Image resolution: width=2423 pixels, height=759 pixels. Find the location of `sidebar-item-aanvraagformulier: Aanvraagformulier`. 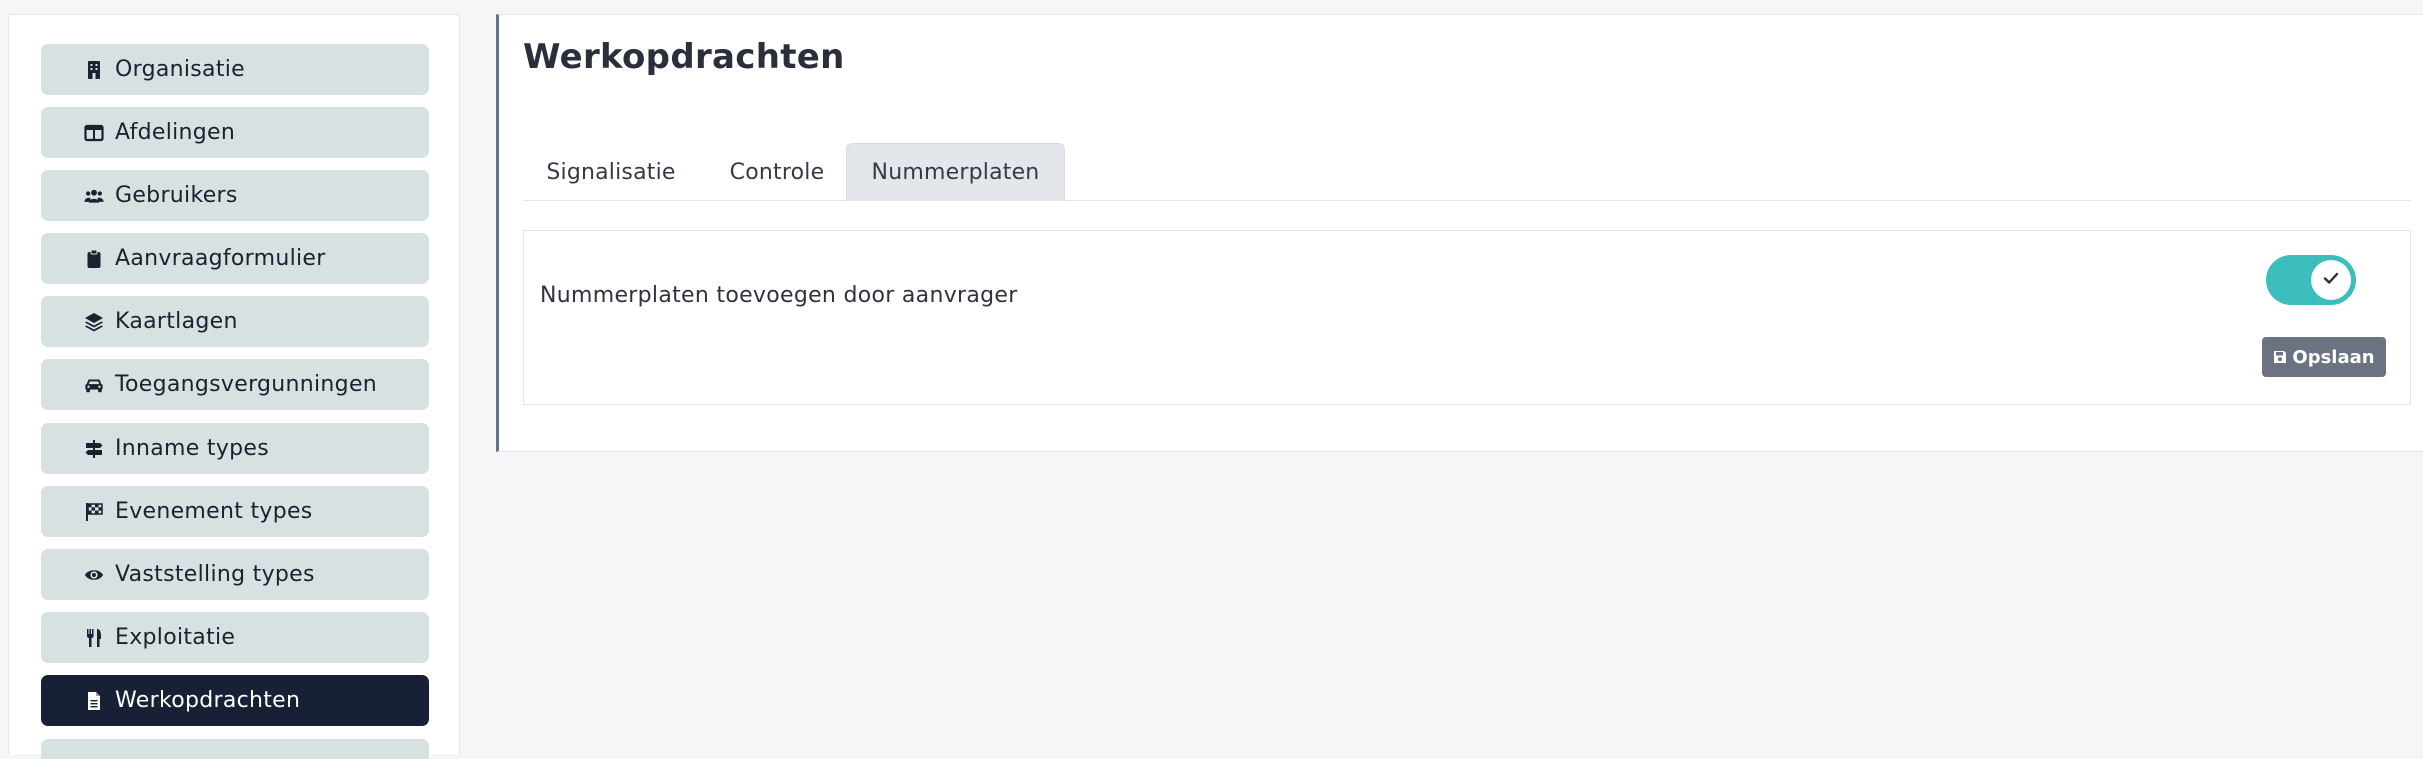

sidebar-item-aanvraagformulier: Aanvraagformulier is located at coordinates (235, 258).